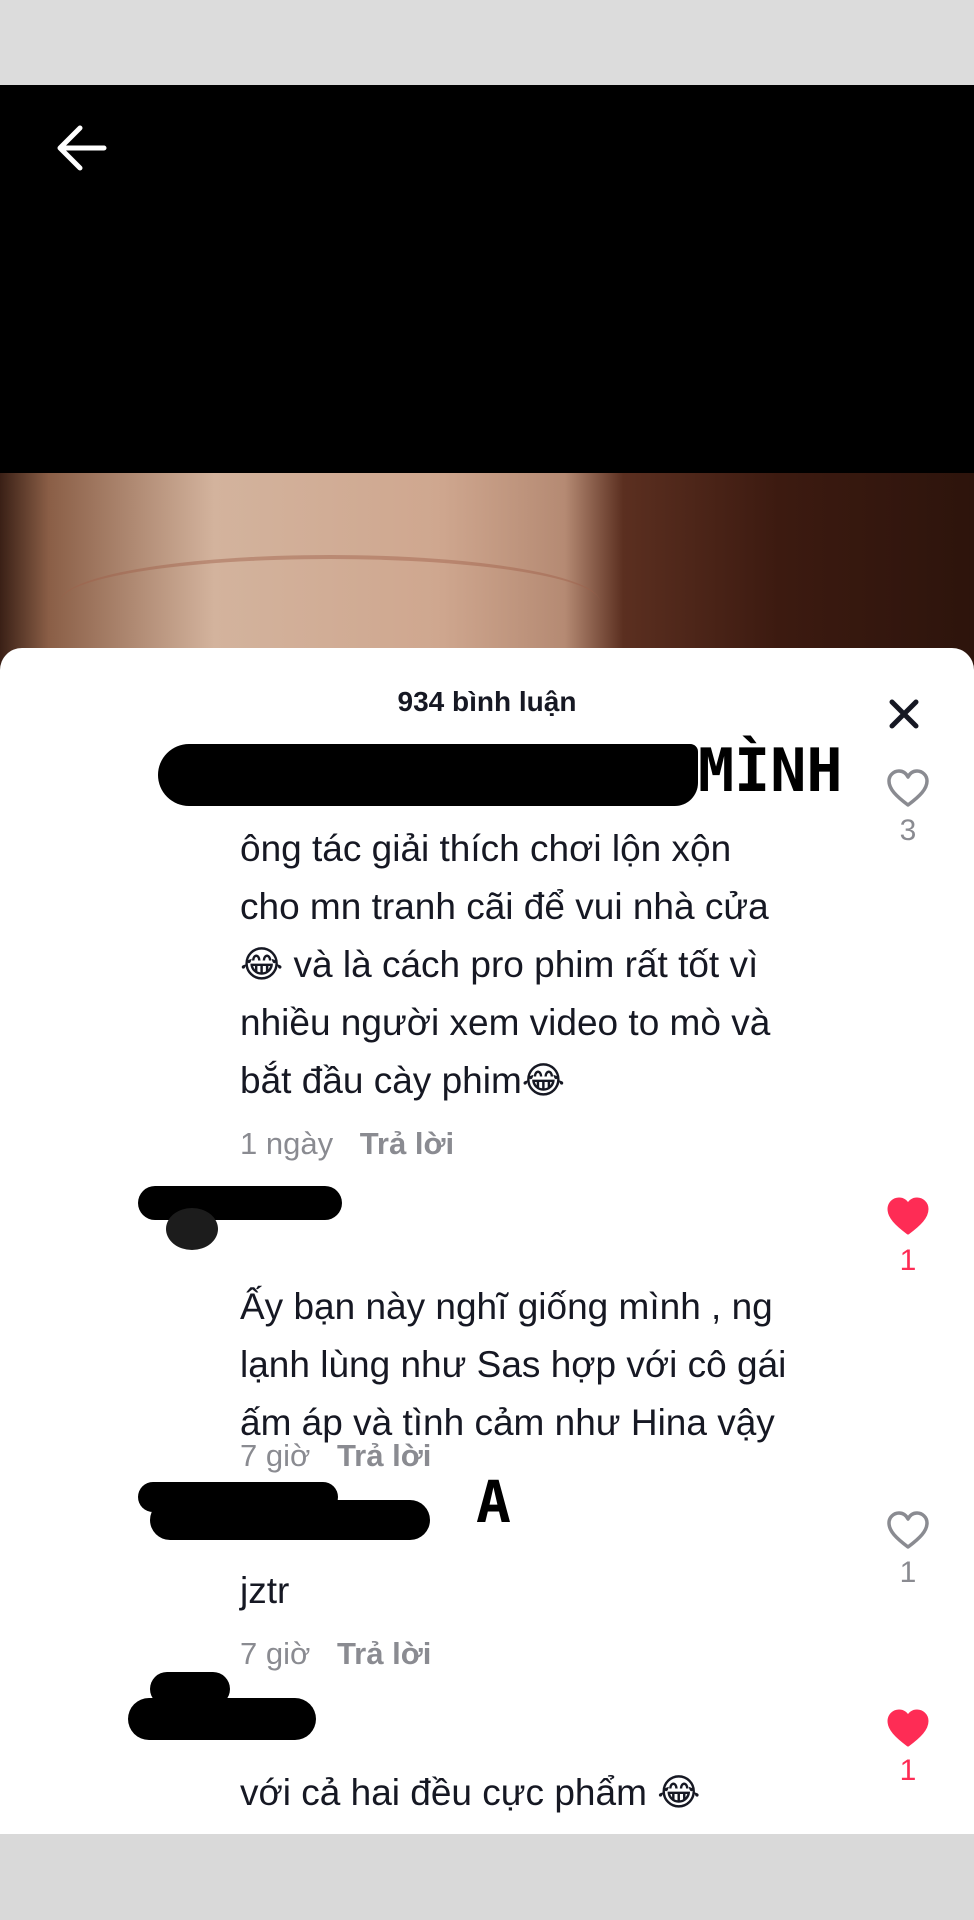 Image resolution: width=974 pixels, height=1920 pixels. I want to click on comment-text: jztr, so click(550, 1591).